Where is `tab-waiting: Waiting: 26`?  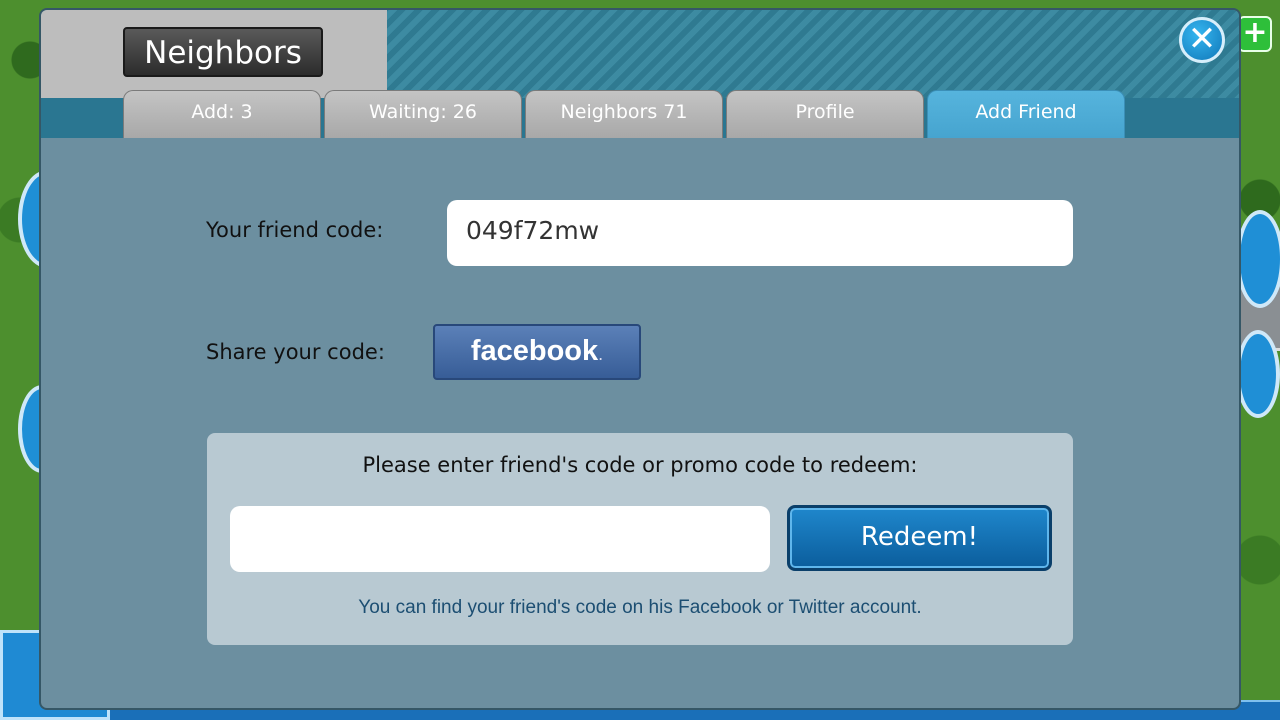
tab-waiting: Waiting: 26 is located at coordinates (423, 114).